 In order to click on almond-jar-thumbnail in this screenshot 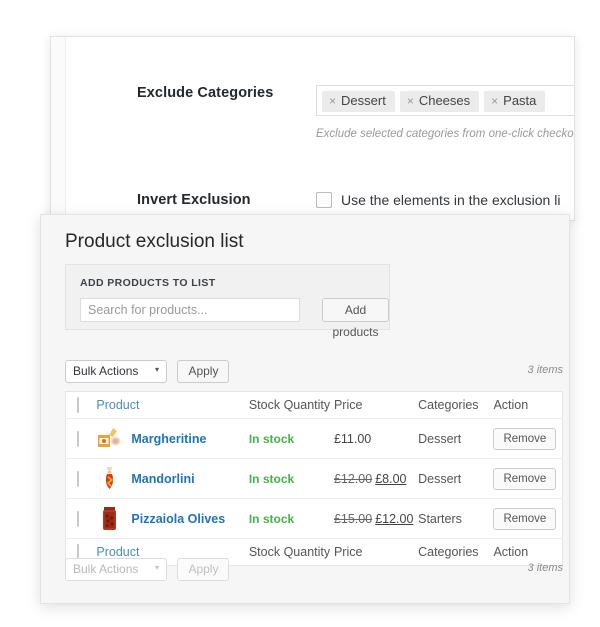, I will do `click(110, 478)`.